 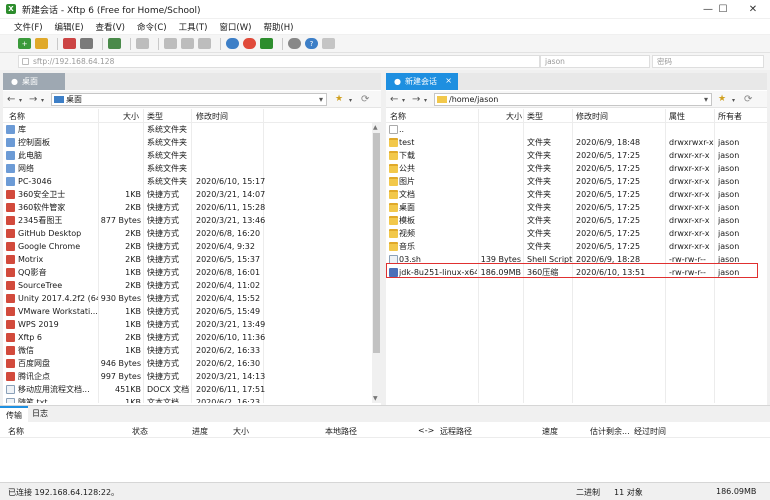 What do you see at coordinates (142, 43) in the screenshot?
I see `stop-icon` at bounding box center [142, 43].